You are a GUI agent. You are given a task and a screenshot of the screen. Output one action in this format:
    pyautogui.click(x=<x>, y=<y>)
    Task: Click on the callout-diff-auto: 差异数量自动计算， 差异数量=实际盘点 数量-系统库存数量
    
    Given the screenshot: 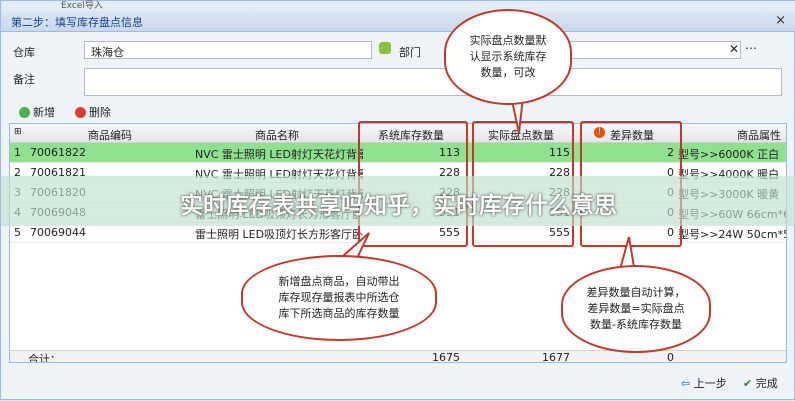 What is the action you would take?
    pyautogui.click(x=636, y=309)
    